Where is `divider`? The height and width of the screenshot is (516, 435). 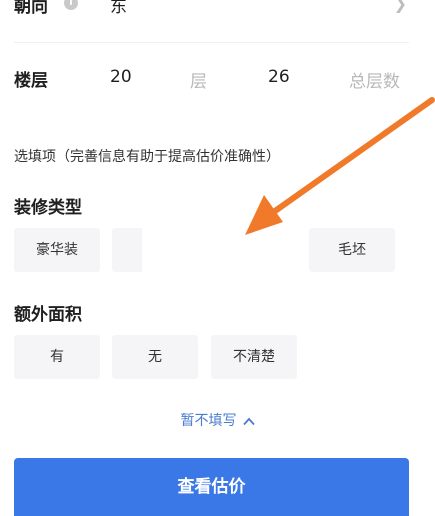
divider is located at coordinates (211, 42).